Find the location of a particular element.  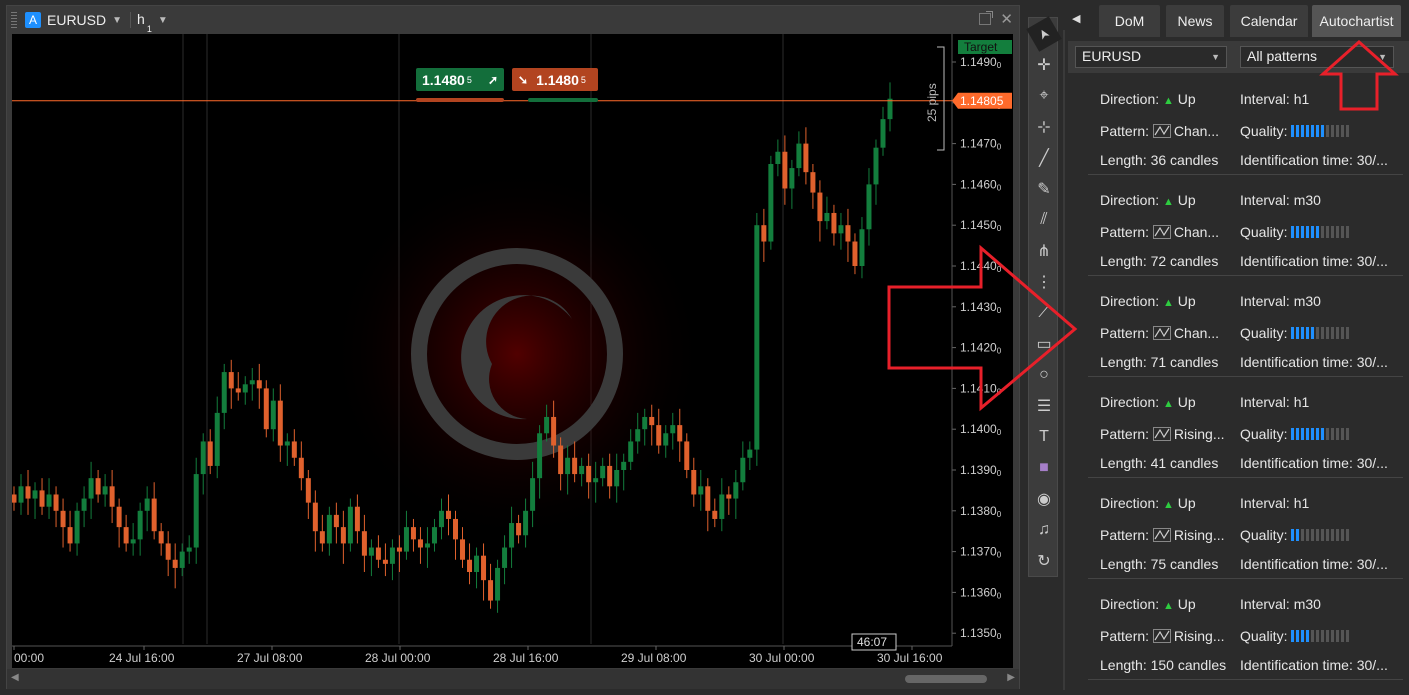

time-axis-label: 30 Jul 00:00 is located at coordinates (782, 658).